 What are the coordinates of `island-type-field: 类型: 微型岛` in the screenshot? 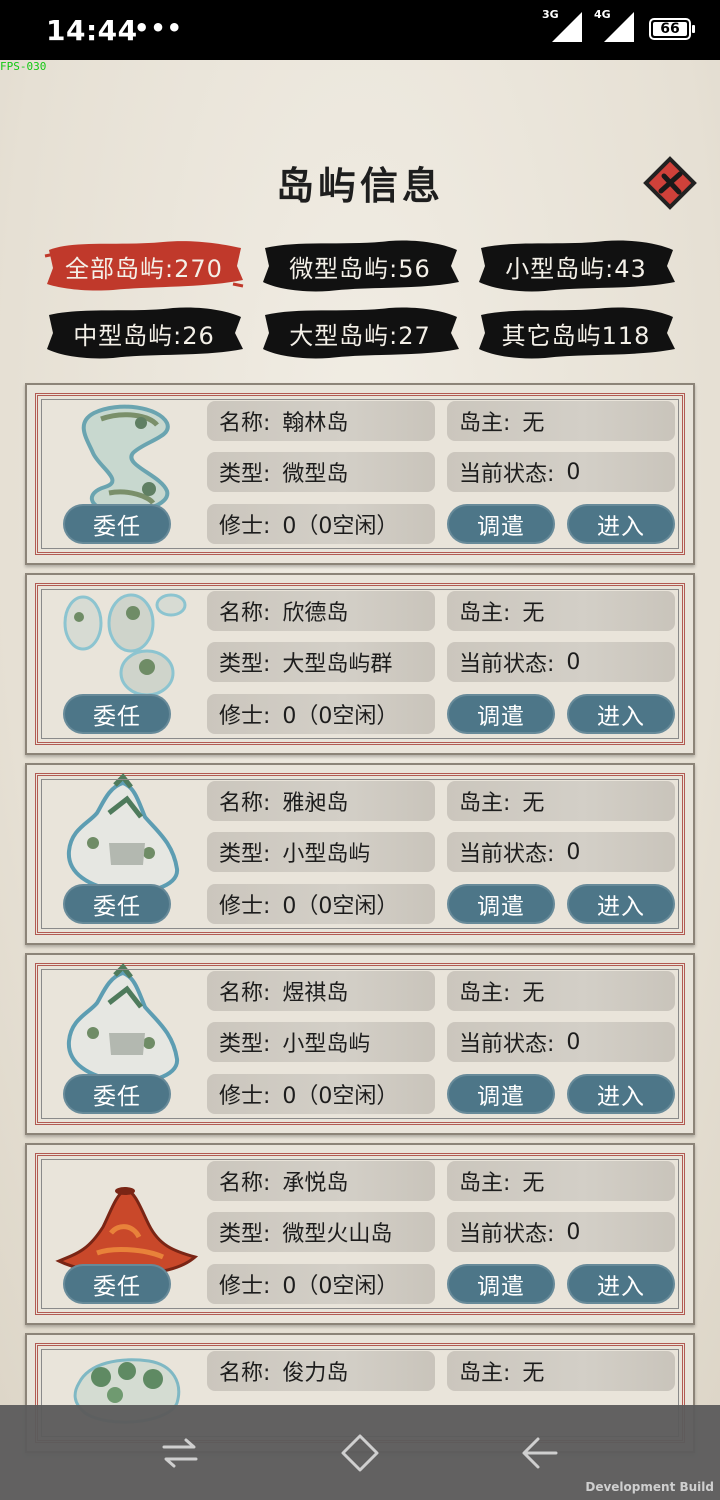 It's located at (321, 472).